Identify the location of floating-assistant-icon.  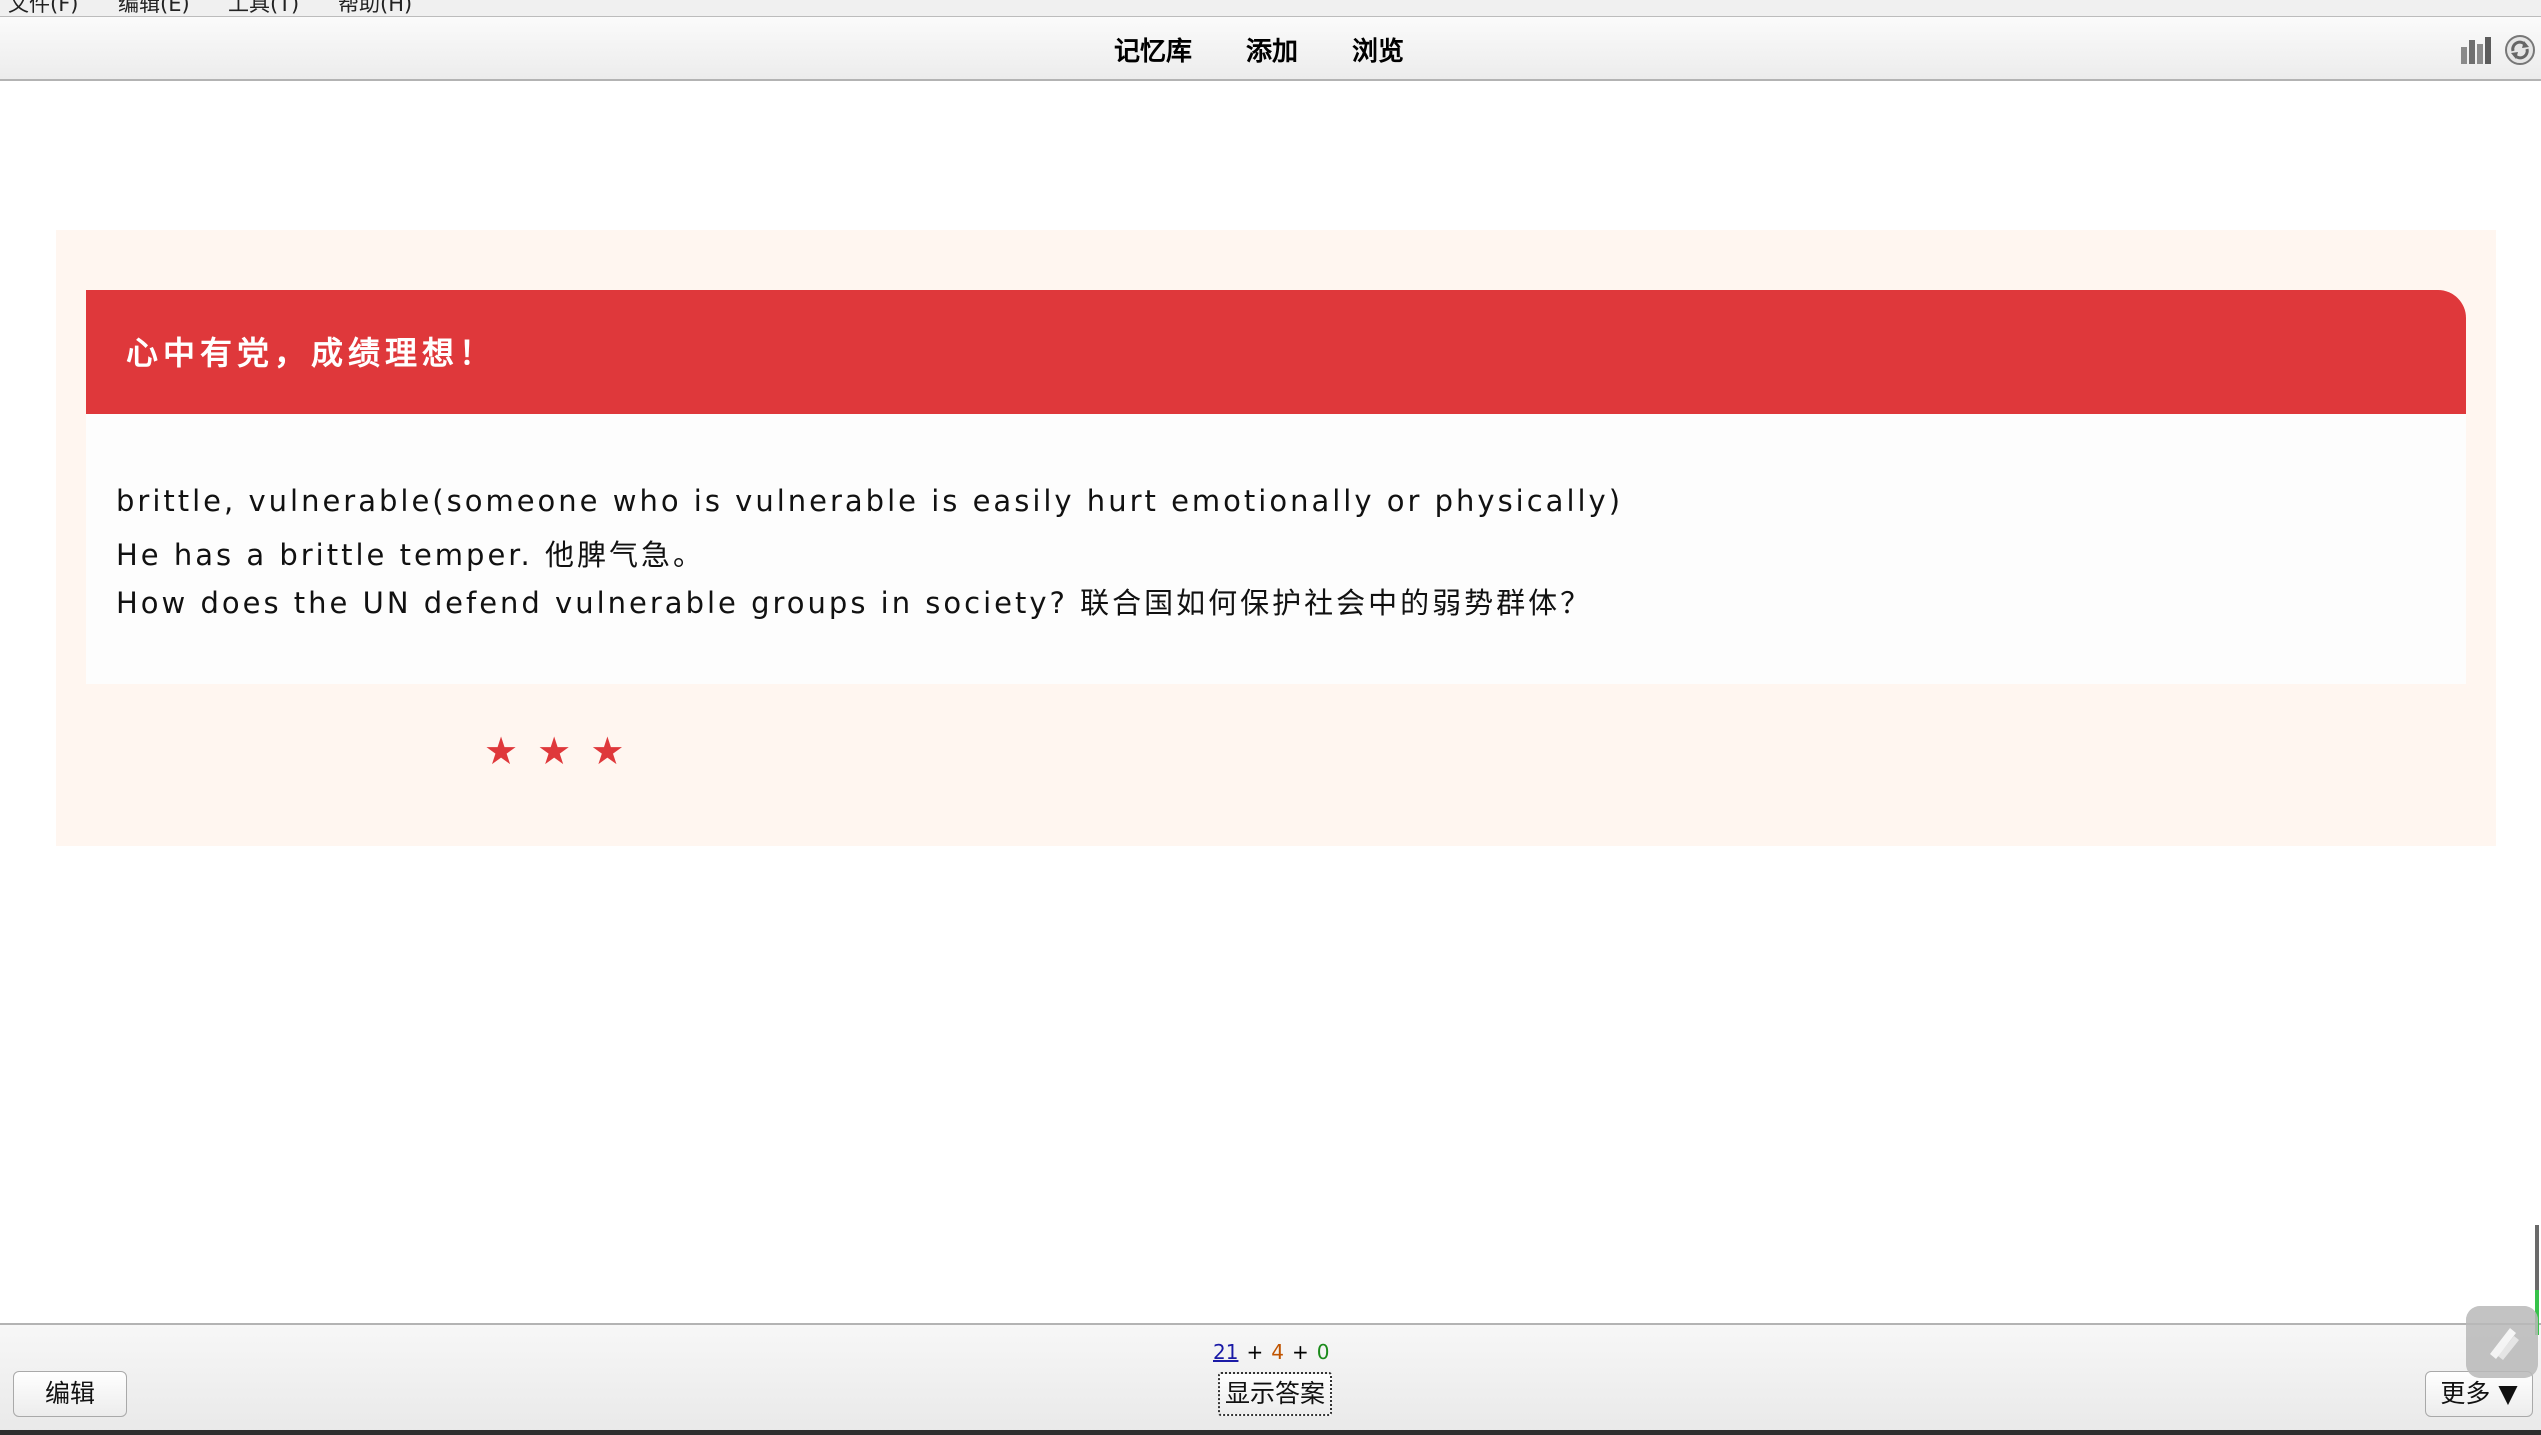
(2502, 1342).